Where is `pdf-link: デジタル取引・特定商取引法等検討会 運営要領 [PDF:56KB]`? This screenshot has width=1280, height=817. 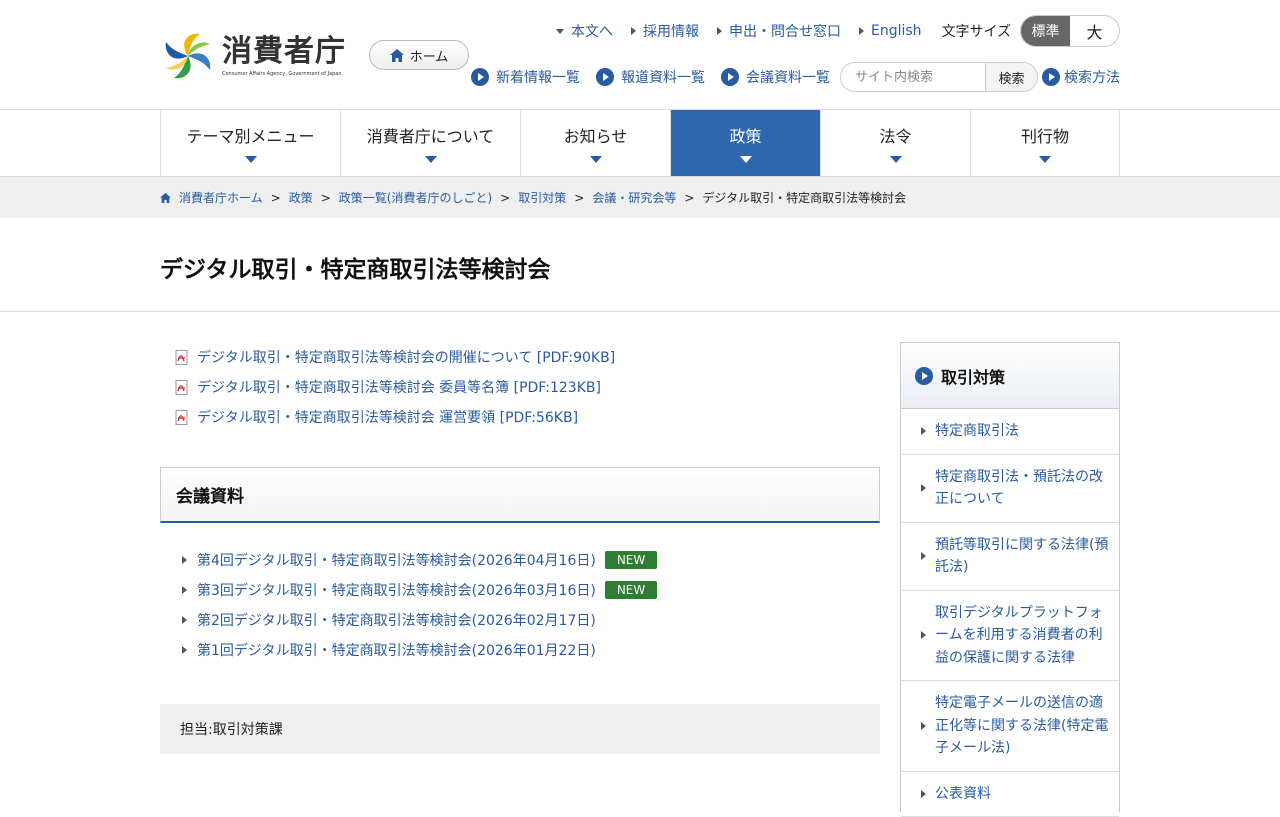
pdf-link: デジタル取引・特定商取引法等検討会 運営要領 [PDF:56KB] is located at coordinates (387, 417).